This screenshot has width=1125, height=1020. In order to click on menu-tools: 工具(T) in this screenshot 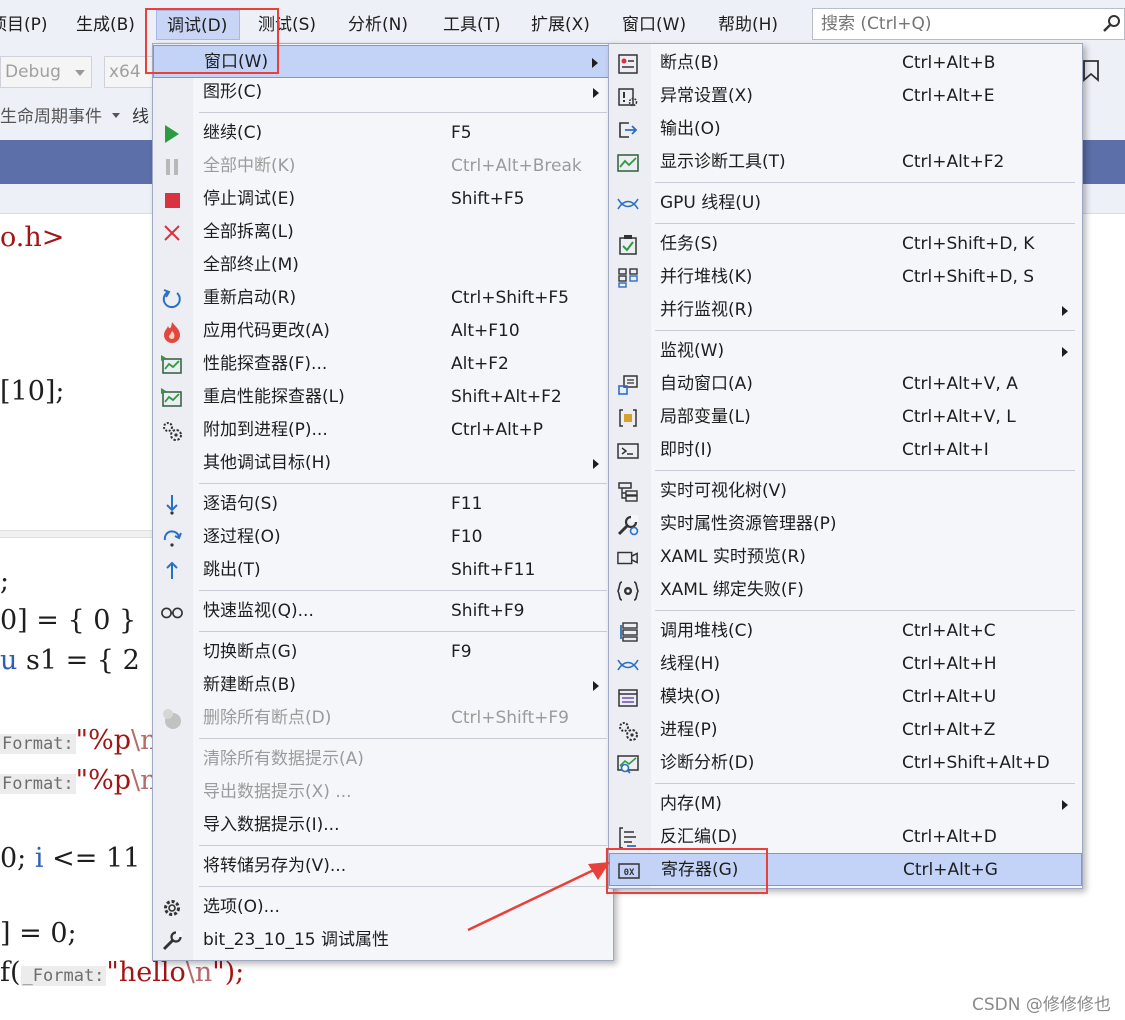, I will do `click(472, 25)`.